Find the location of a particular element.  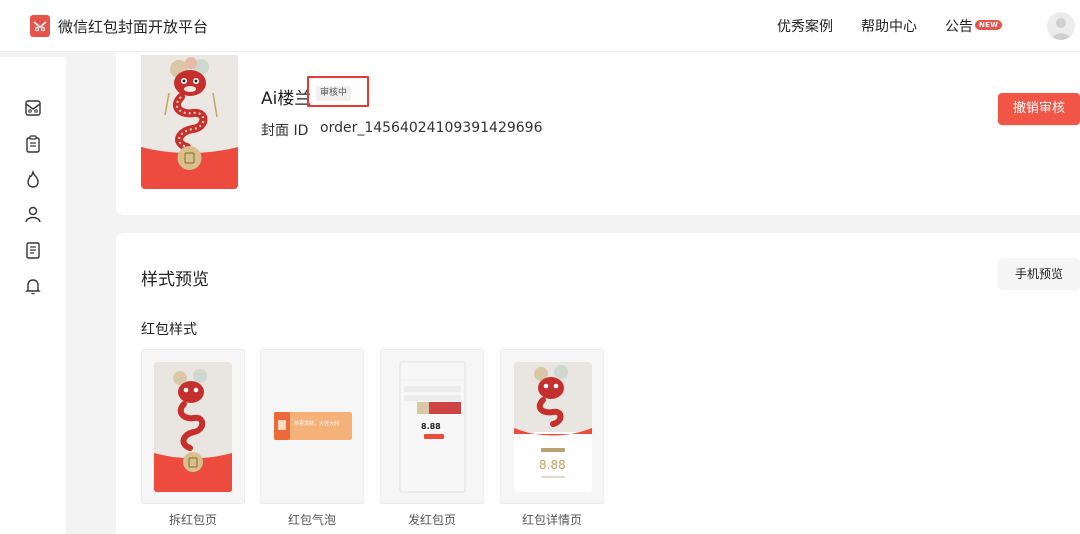

envelope-icon is located at coordinates (33, 108).